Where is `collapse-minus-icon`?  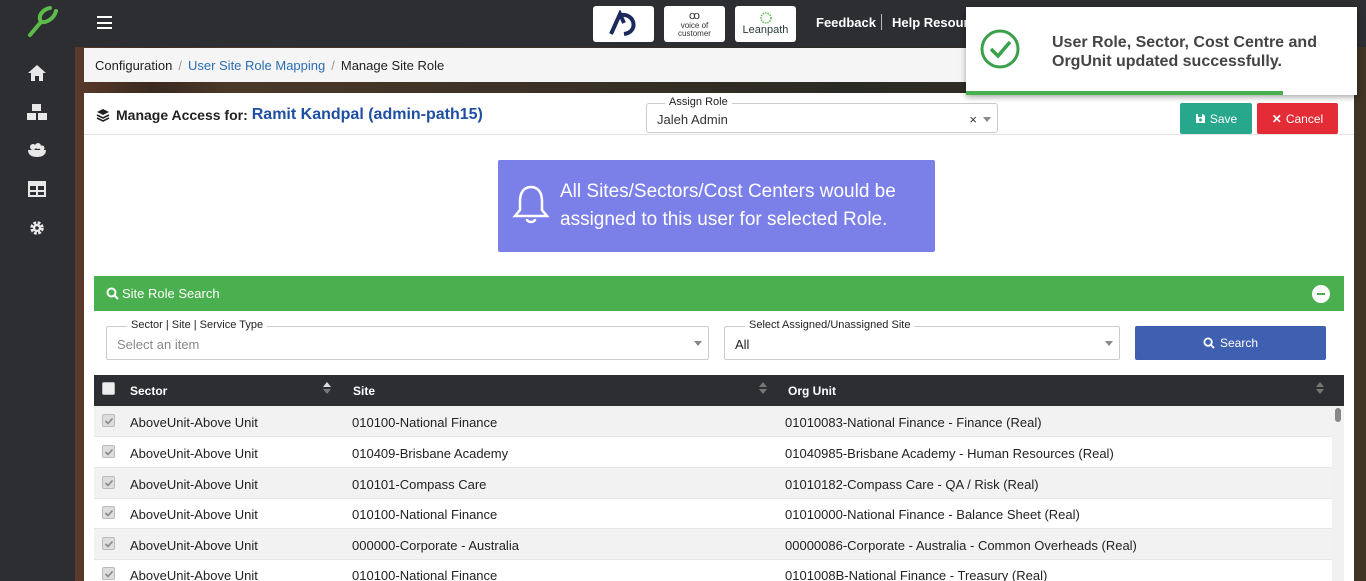 collapse-minus-icon is located at coordinates (1321, 294).